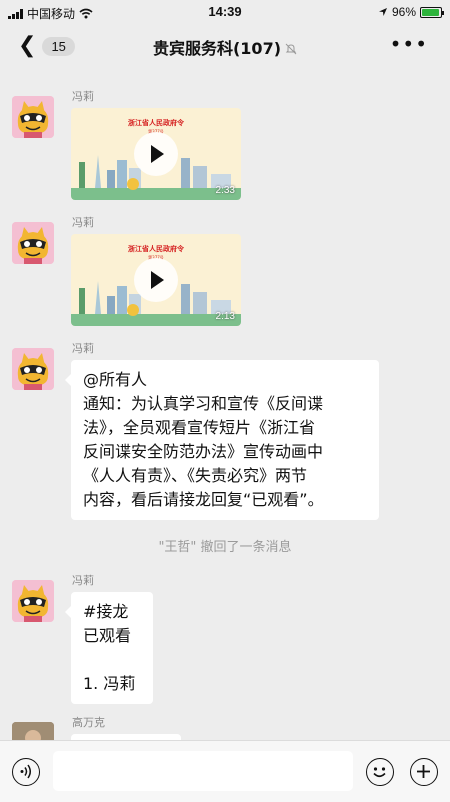 The height and width of the screenshot is (802, 450). I want to click on battery-percent: 96%, so click(403, 12).